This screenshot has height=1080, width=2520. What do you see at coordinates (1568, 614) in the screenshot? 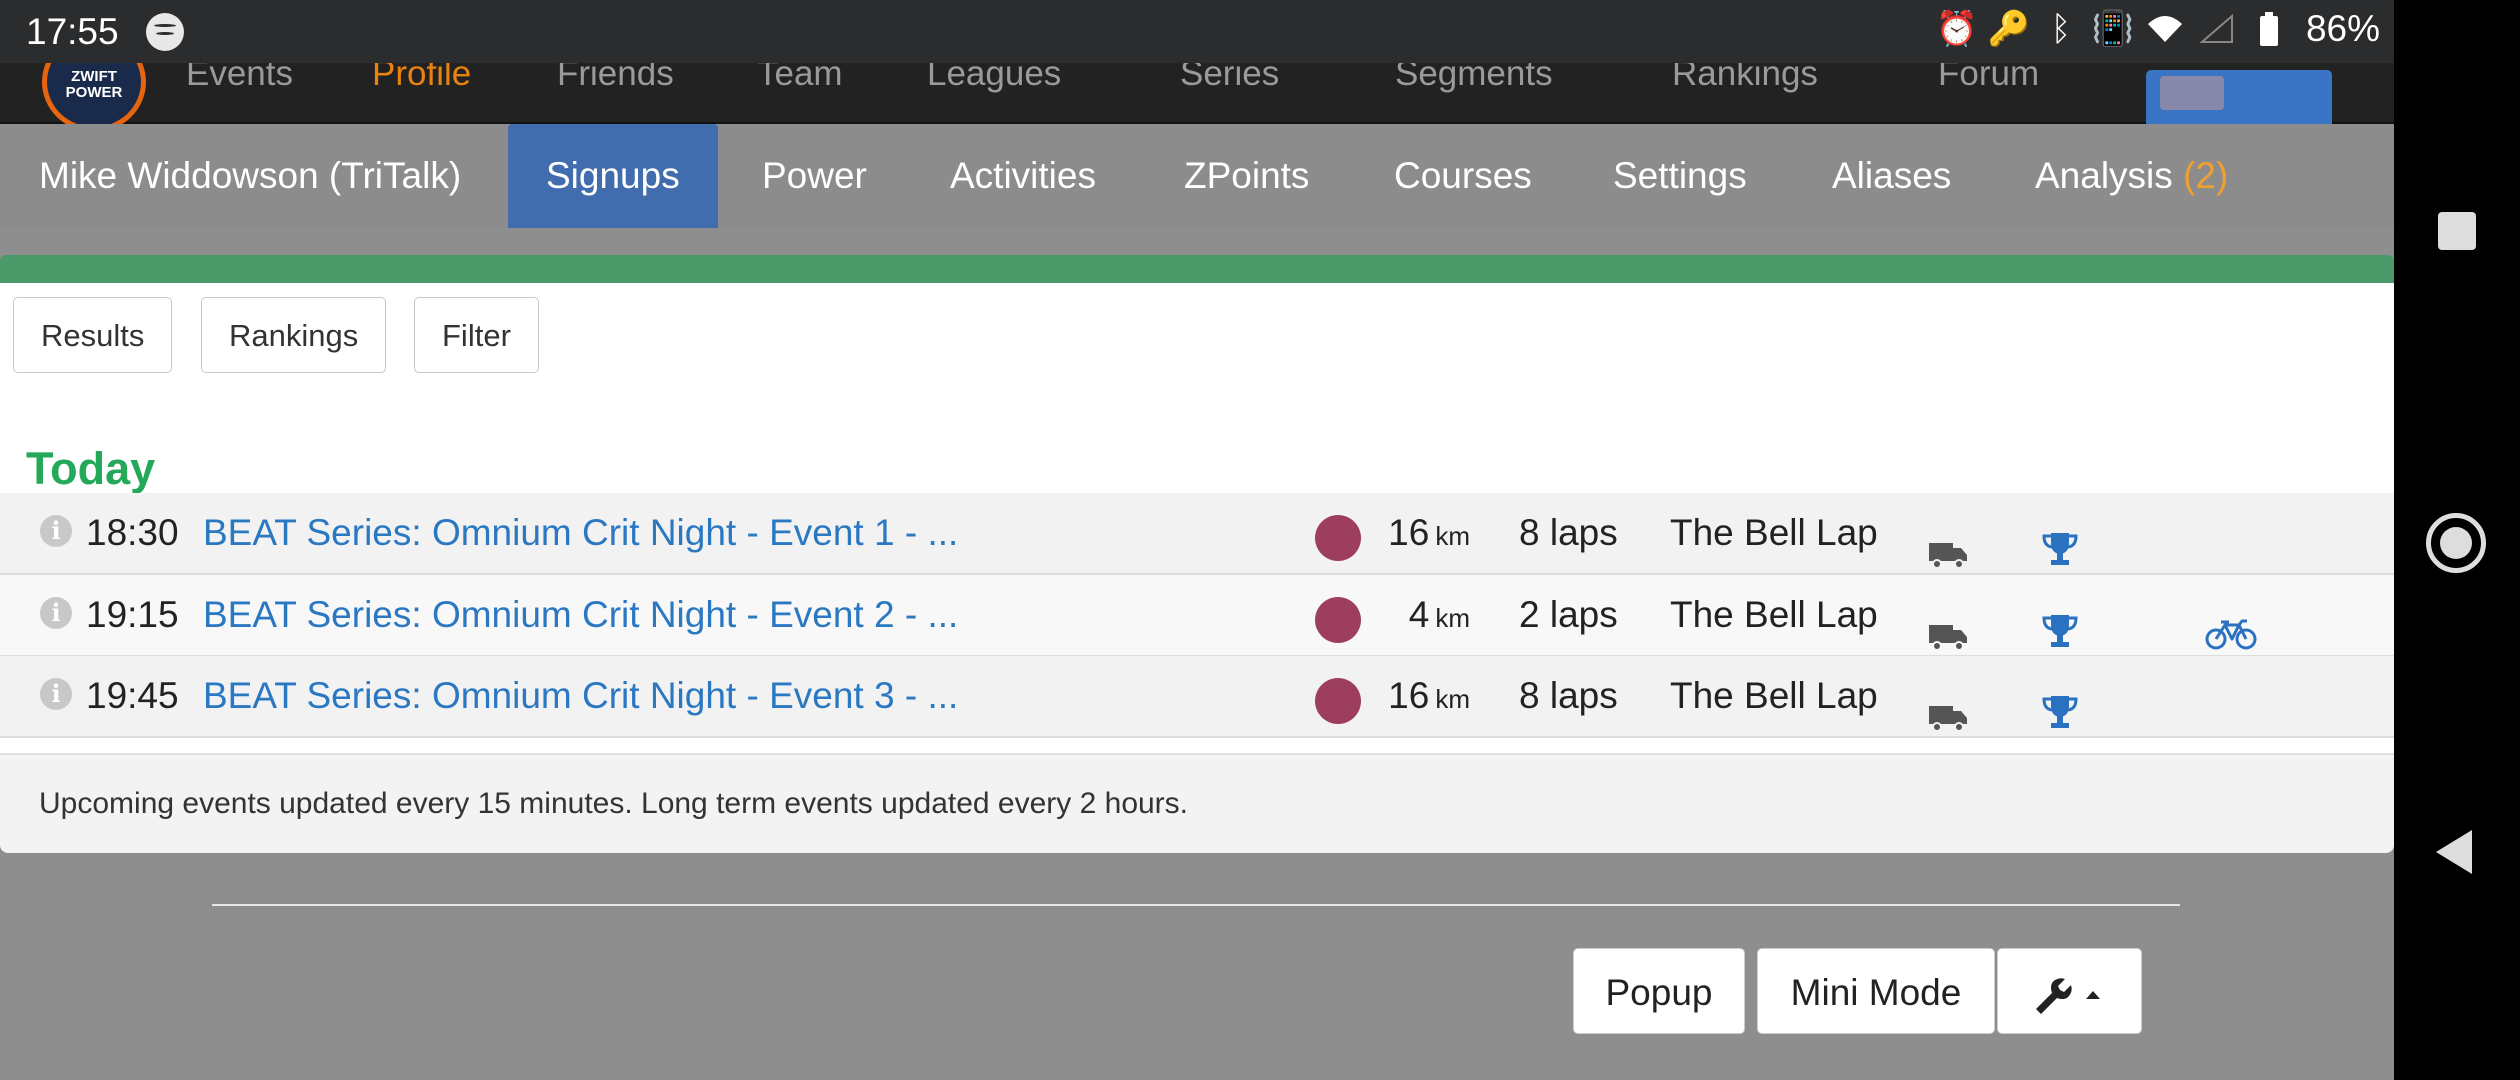
I see `event-laps: 2 laps` at bounding box center [1568, 614].